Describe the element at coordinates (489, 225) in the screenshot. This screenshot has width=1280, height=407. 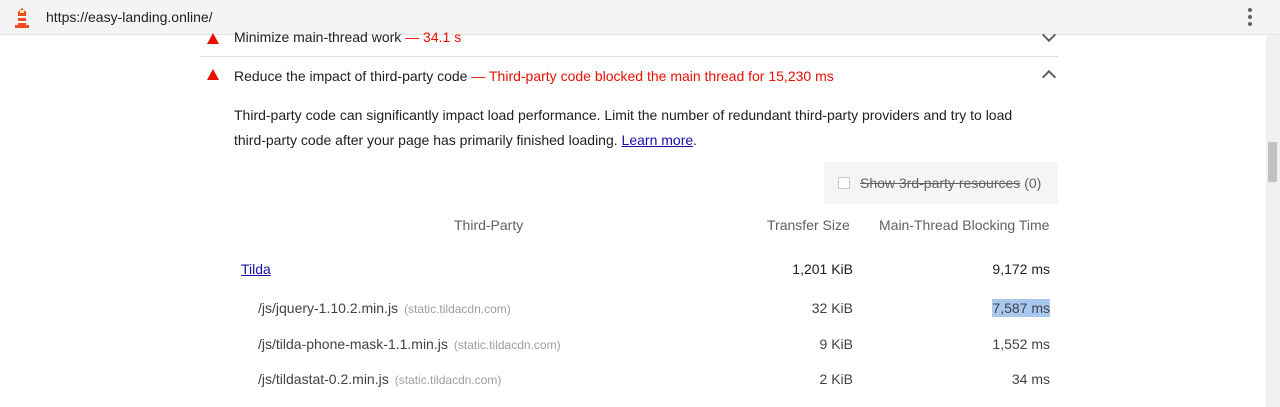
I see `column-header-third-party: Third-Party` at that location.